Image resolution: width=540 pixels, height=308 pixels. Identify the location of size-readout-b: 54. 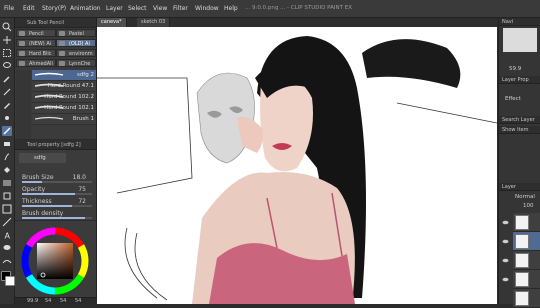
(63, 301).